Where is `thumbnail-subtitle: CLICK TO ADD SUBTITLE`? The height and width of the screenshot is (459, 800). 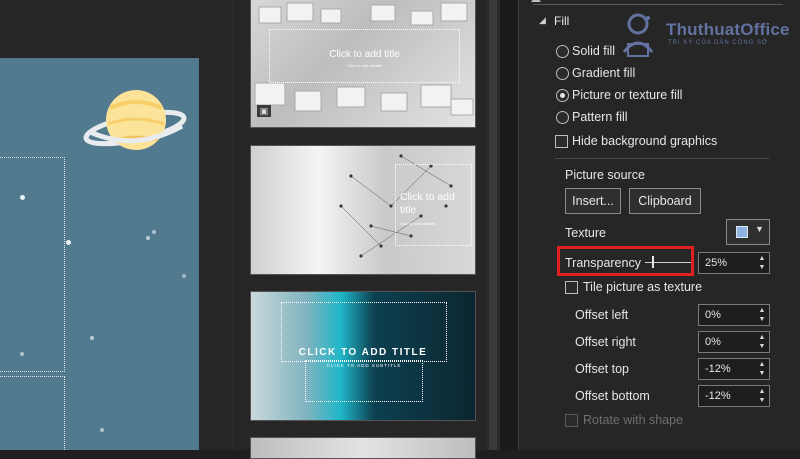
thumbnail-subtitle: CLICK TO ADD SUBTITLE is located at coordinates (364, 365).